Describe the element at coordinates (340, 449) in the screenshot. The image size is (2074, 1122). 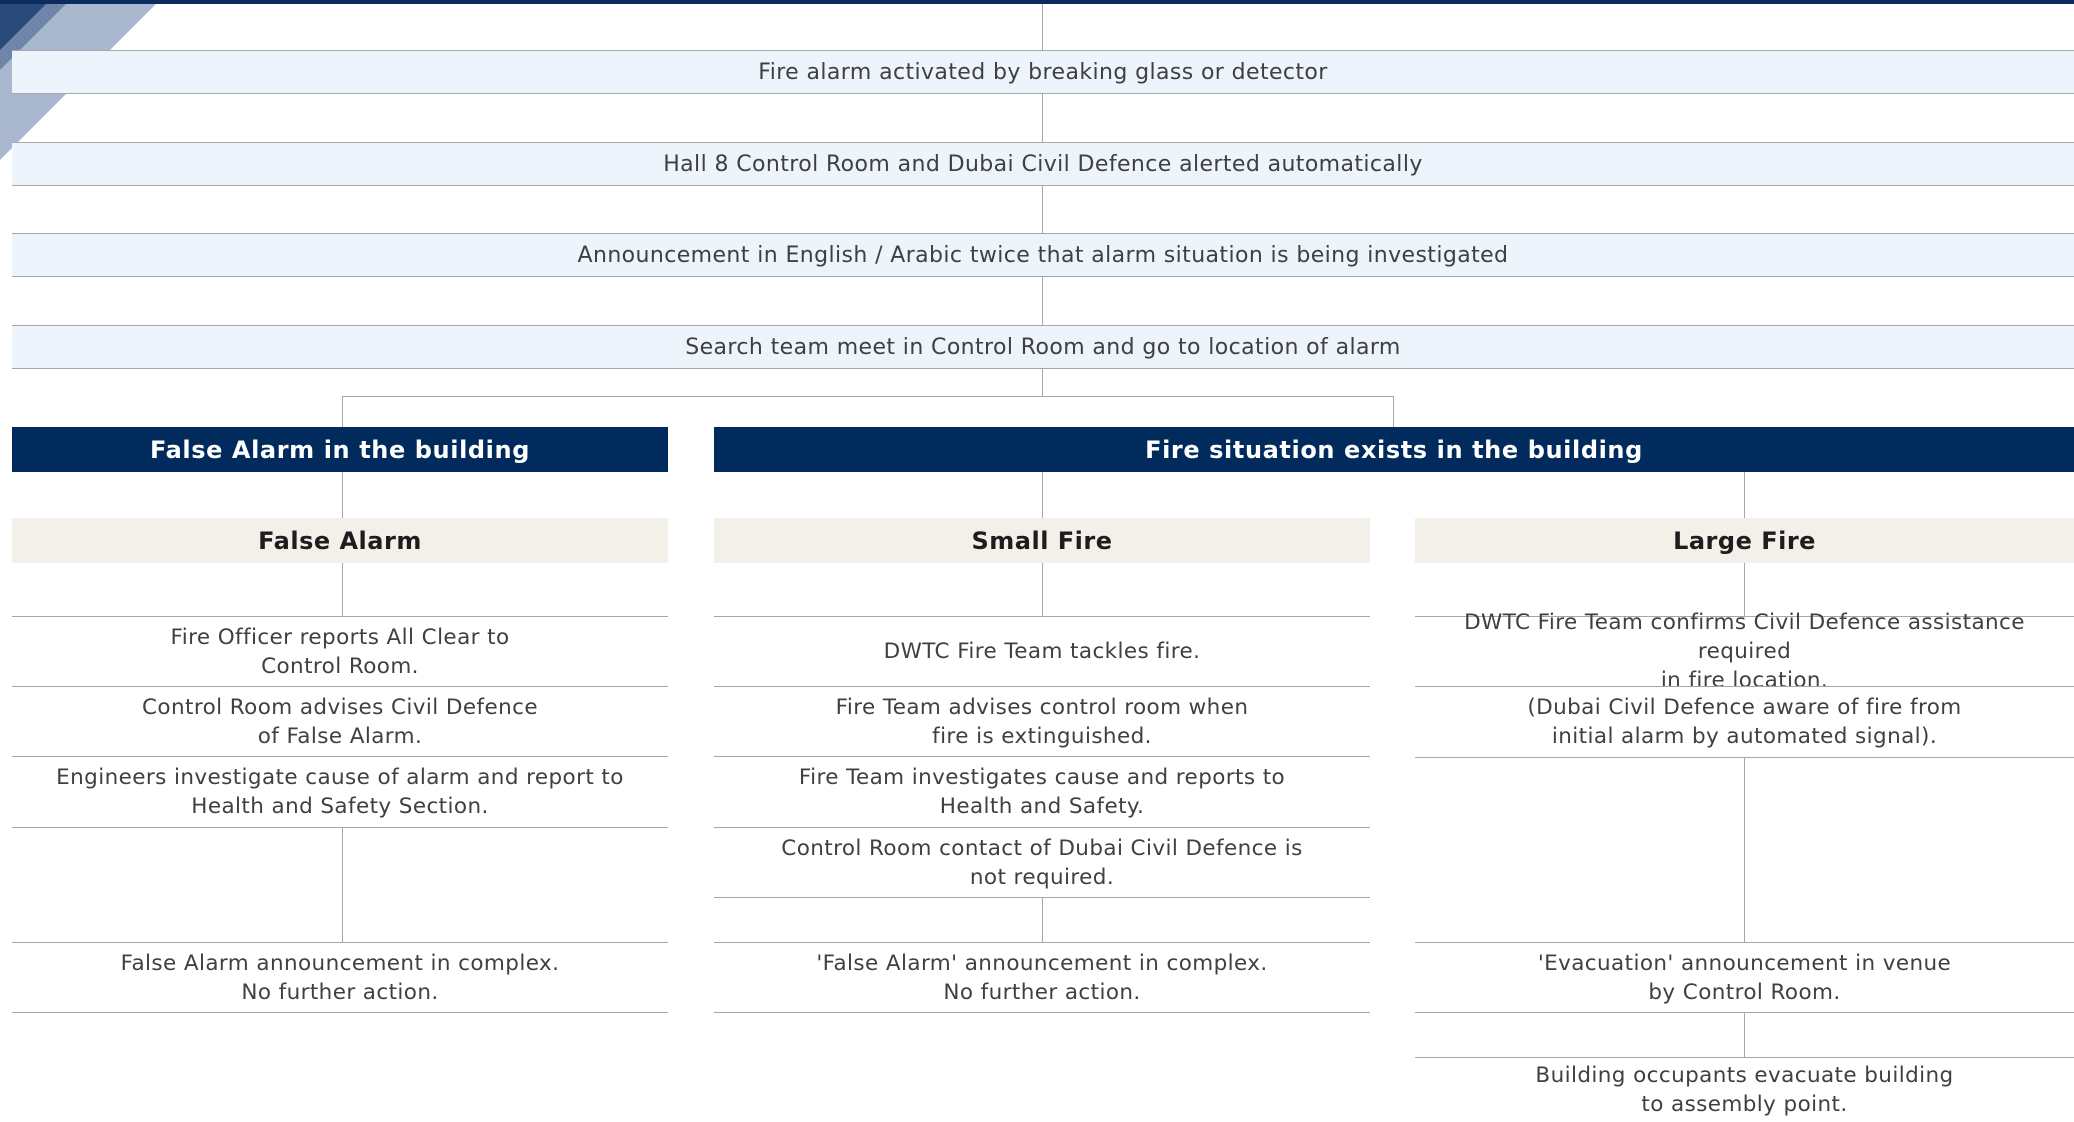
I see `outcome-false-alarm-building: False Alarm in the building` at that location.